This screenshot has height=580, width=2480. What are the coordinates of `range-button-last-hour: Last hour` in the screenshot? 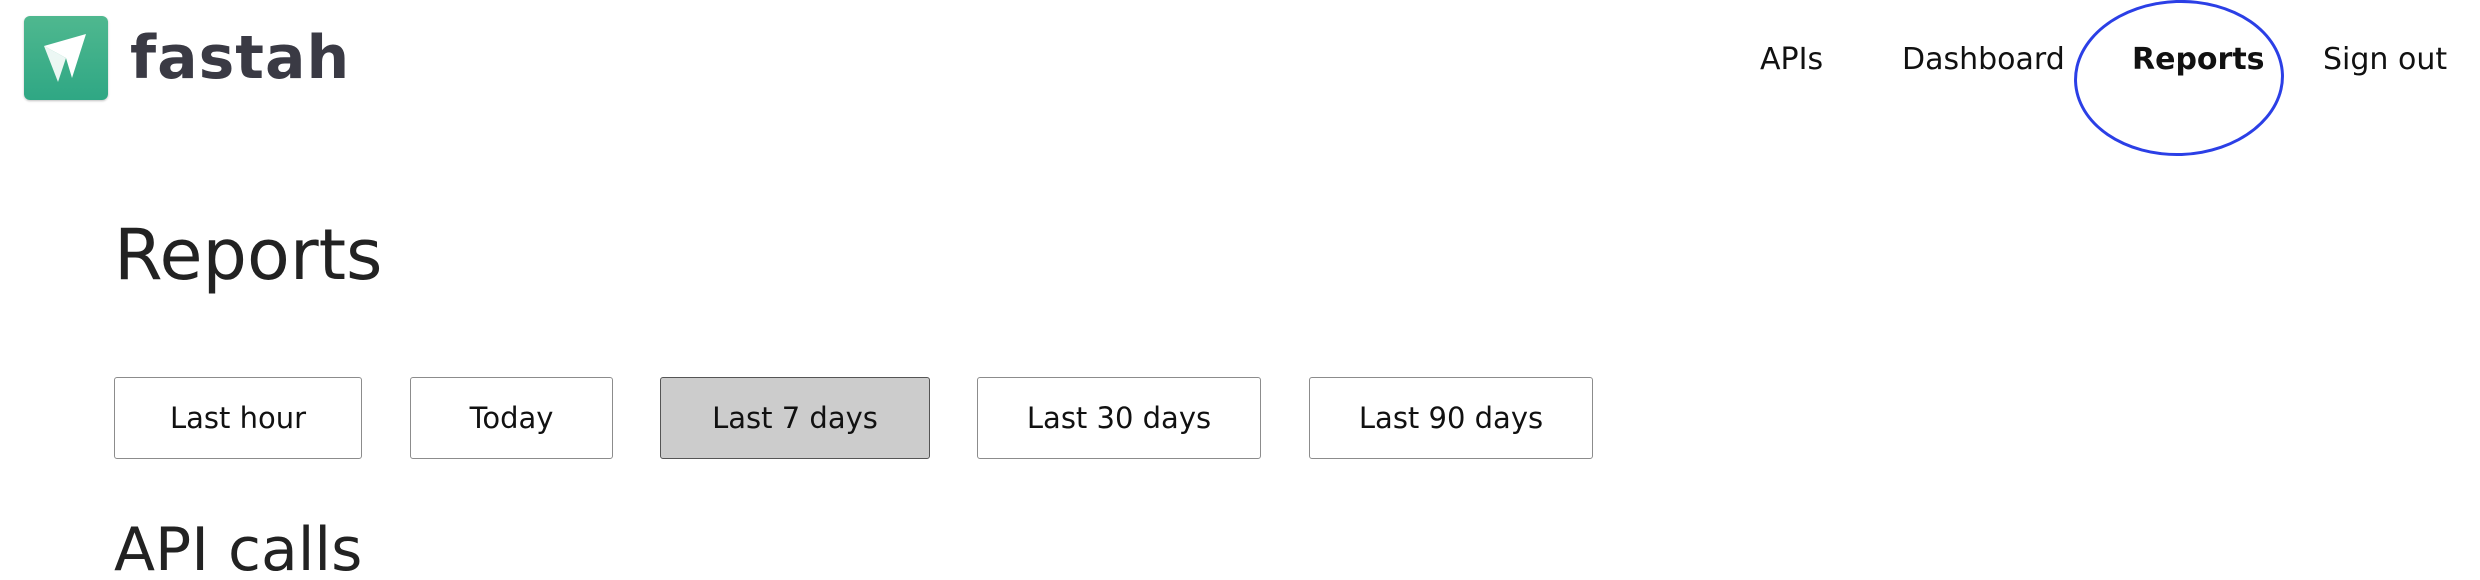 It's located at (238, 418).